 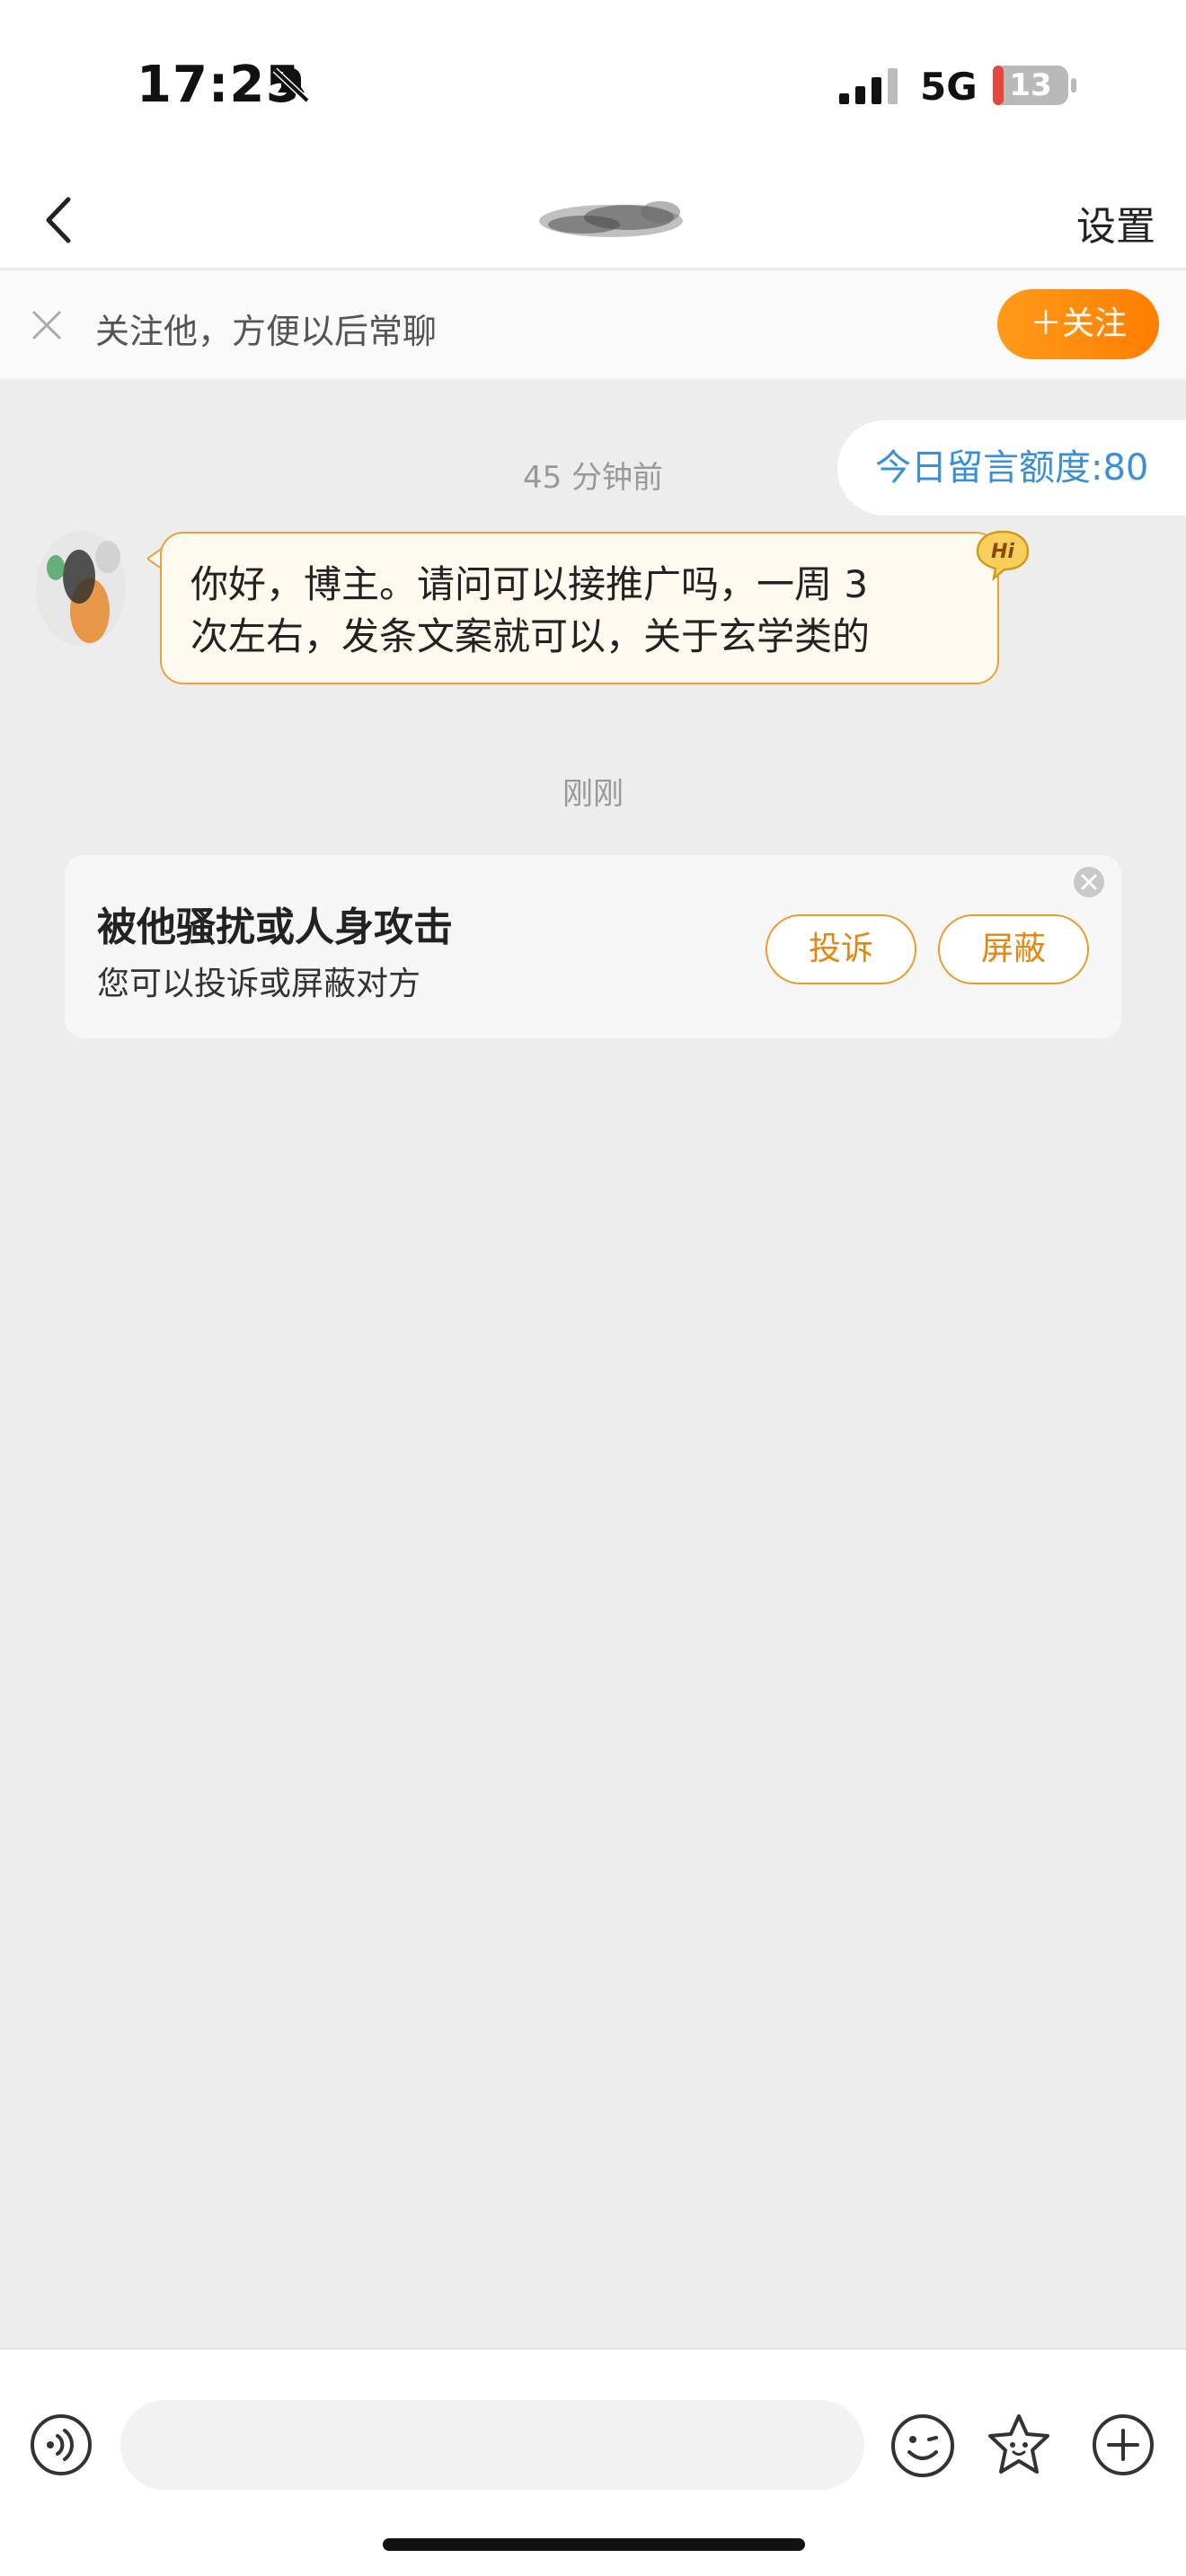 What do you see at coordinates (60, 220) in the screenshot?
I see `back-chevron-icon` at bounding box center [60, 220].